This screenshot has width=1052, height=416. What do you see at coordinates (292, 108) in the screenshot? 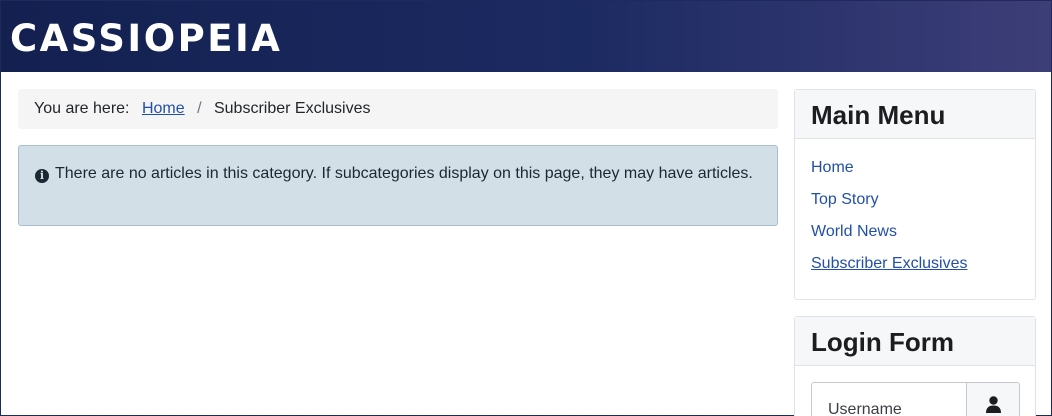
I see `breadcrumb-current: Subscriber Exclusives` at bounding box center [292, 108].